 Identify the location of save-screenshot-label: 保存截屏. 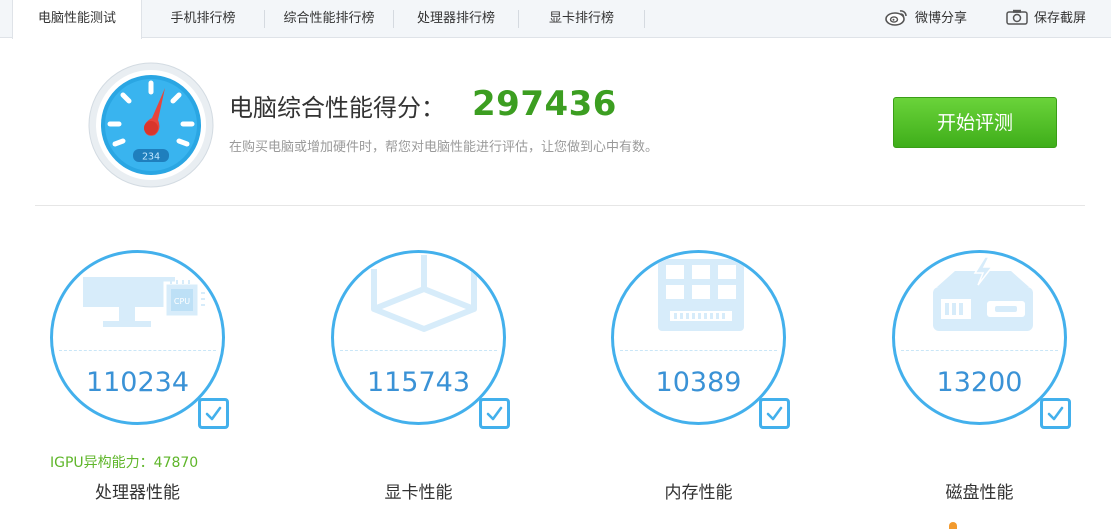
(1060, 18).